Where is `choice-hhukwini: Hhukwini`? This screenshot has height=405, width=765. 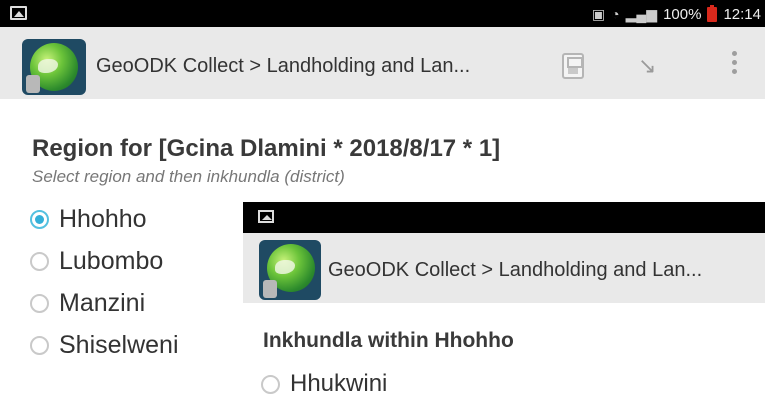
choice-hhukwini: Hhukwini is located at coordinates (324, 384).